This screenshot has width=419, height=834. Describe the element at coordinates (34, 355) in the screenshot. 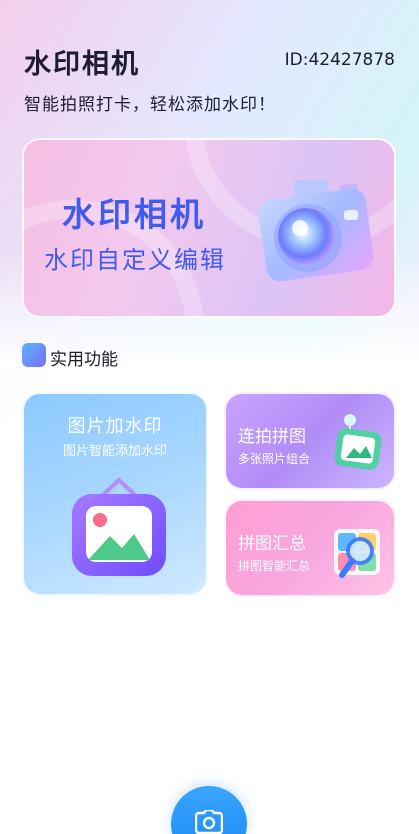

I see `feature-icon` at that location.